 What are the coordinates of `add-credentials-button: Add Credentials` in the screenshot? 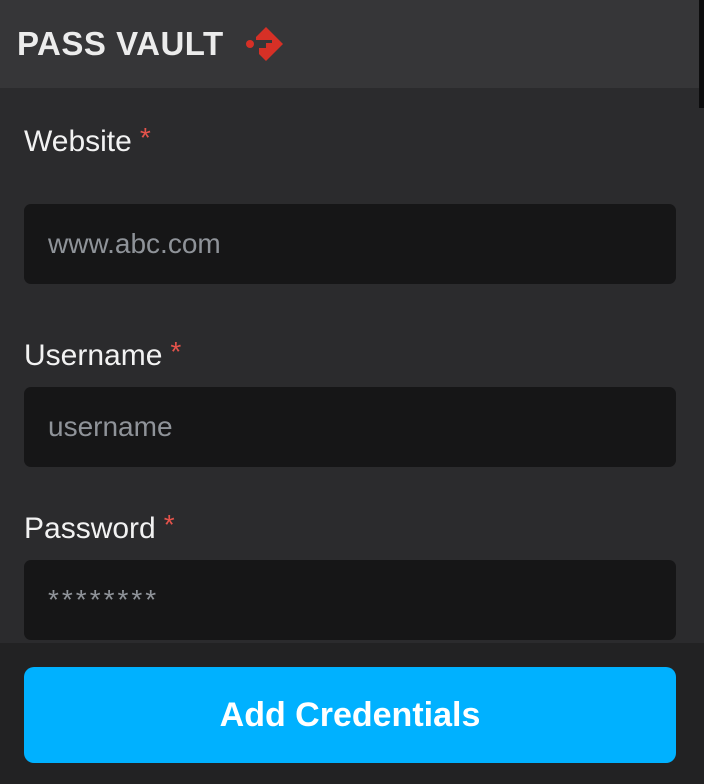 It's located at (350, 715).